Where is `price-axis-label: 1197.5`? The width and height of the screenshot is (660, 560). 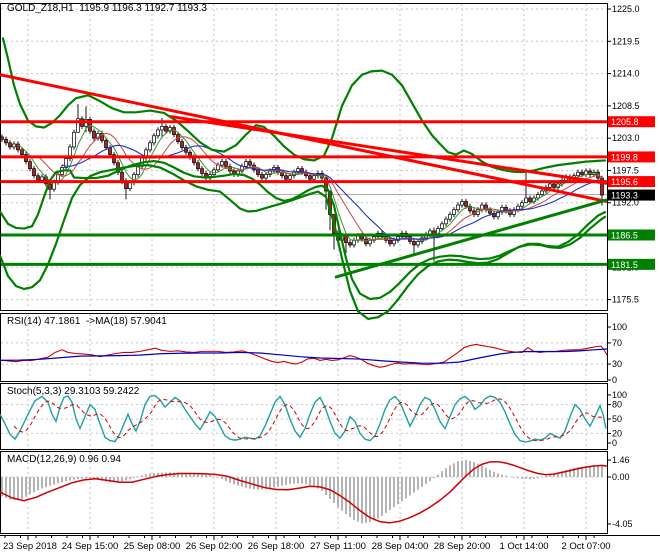
price-axis-label: 1197.5 is located at coordinates (625, 170).